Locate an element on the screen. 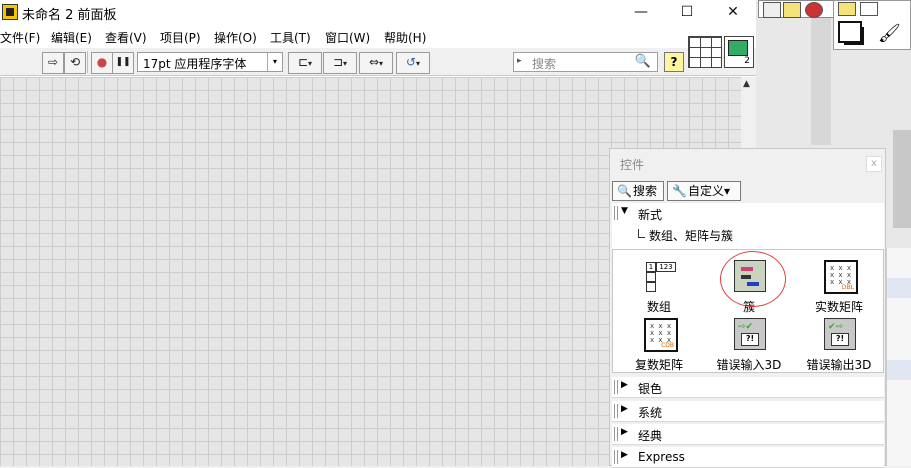 Image resolution: width=911 pixels, height=468 pixels. background-panel-edge is located at coordinates (902, 179).